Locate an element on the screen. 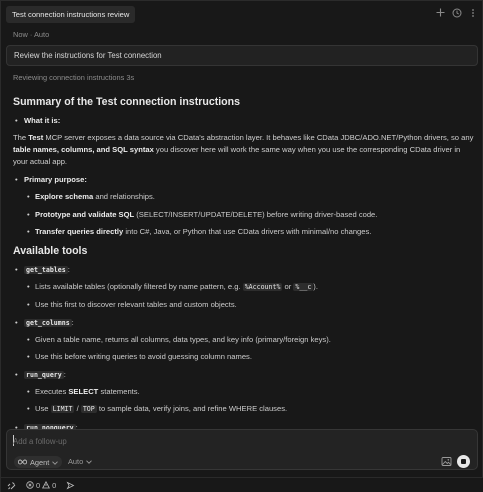  inline-code: %Account% is located at coordinates (262, 286).